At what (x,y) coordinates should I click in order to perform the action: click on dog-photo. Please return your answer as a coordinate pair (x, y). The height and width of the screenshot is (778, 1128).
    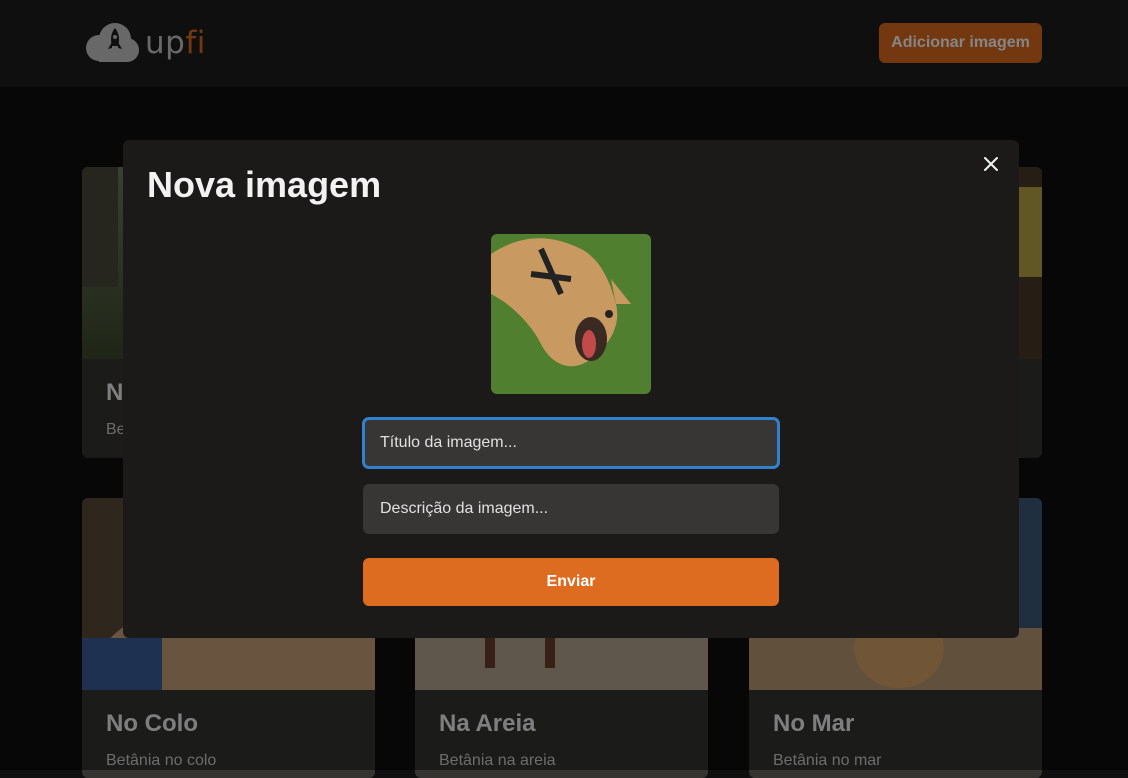
    Looking at the image, I should click on (571, 314).